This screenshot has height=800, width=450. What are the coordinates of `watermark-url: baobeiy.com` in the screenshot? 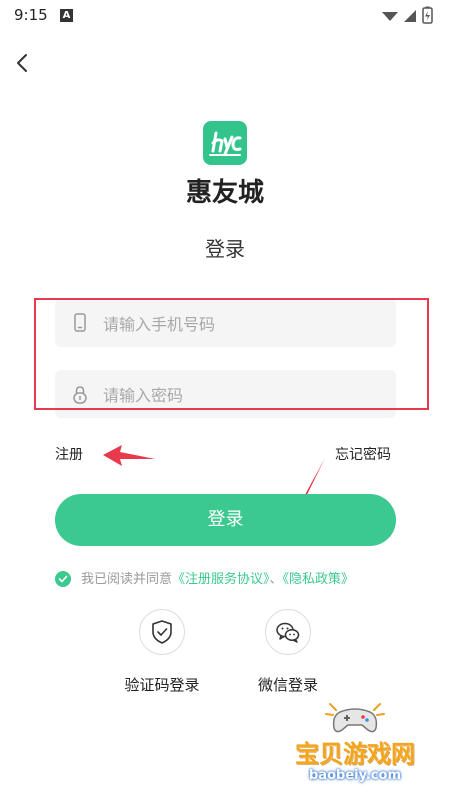 It's located at (355, 775).